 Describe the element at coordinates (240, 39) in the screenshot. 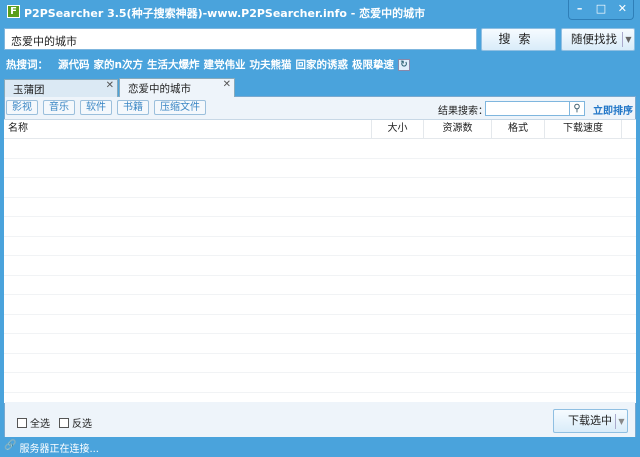

I see `search-input: 恋爱中的城市` at that location.